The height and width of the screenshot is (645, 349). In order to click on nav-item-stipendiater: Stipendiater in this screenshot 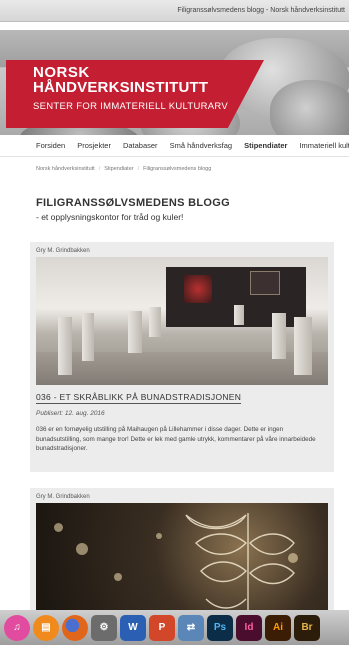, I will do `click(265, 145)`.